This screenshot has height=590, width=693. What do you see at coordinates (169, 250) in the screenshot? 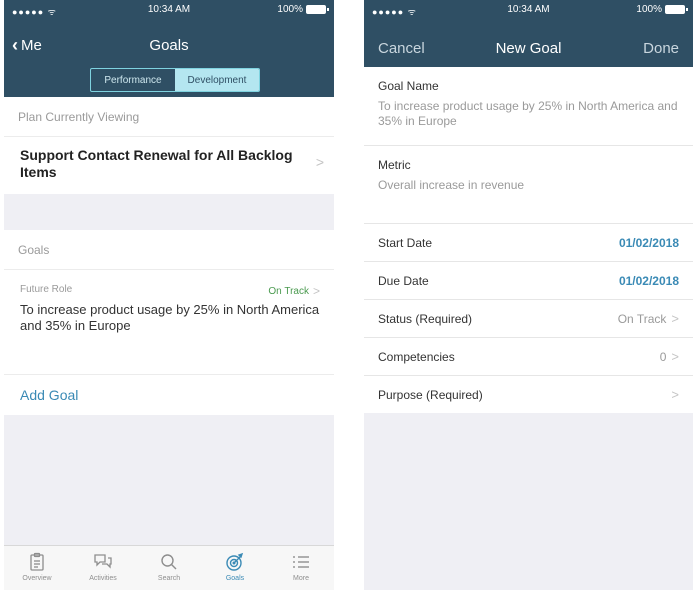
I see `goals-header: Goals` at bounding box center [169, 250].